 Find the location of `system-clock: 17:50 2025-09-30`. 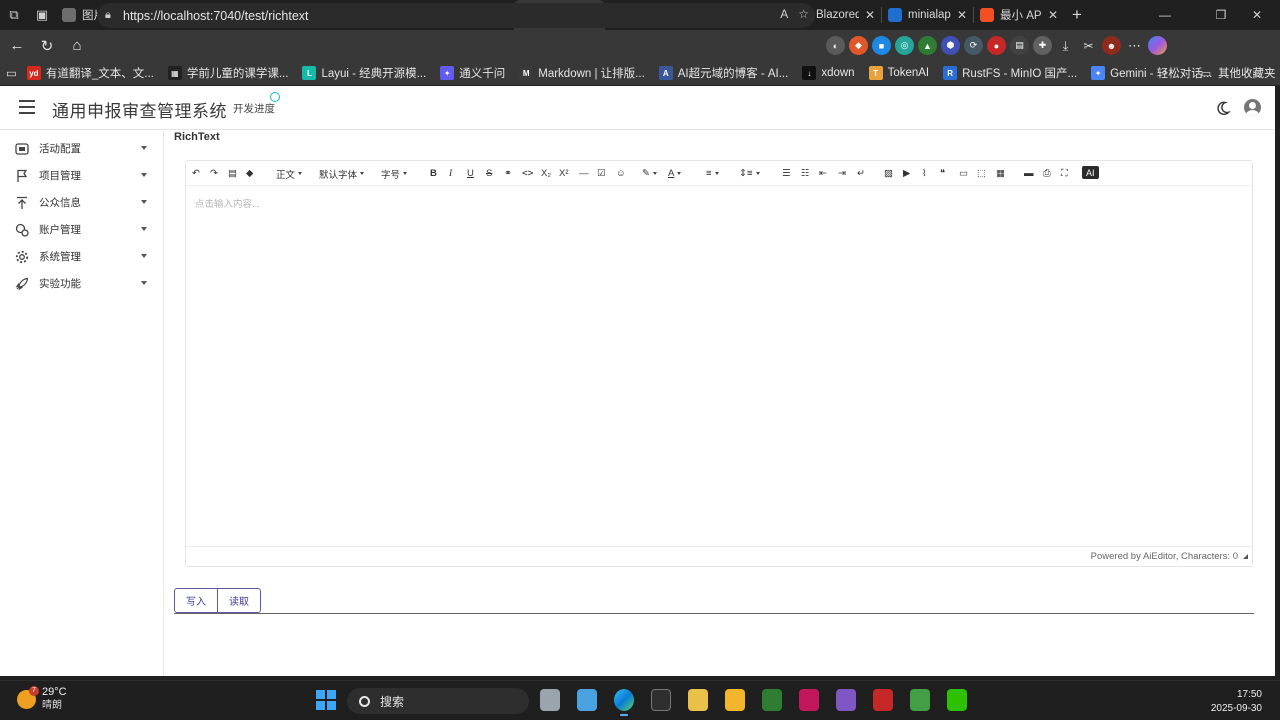

system-clock: 17:50 2025-09-30 is located at coordinates (1236, 702).